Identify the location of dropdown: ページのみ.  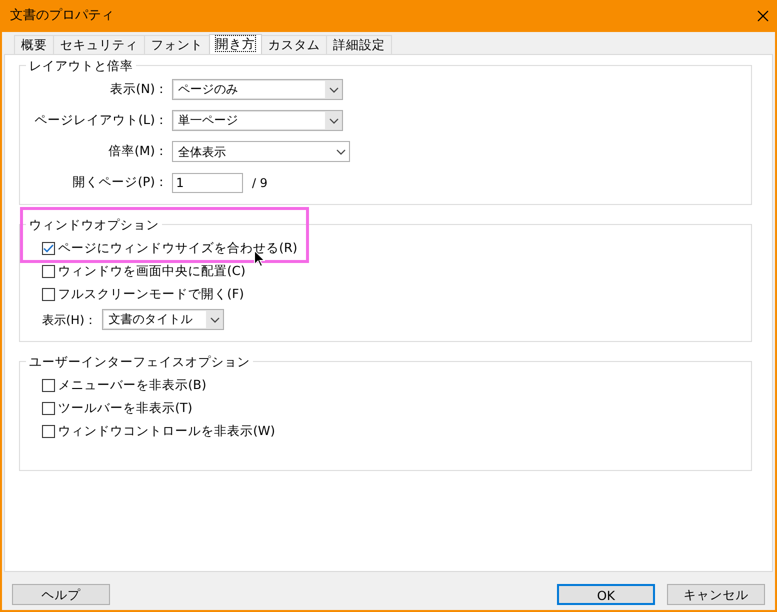
(257, 89).